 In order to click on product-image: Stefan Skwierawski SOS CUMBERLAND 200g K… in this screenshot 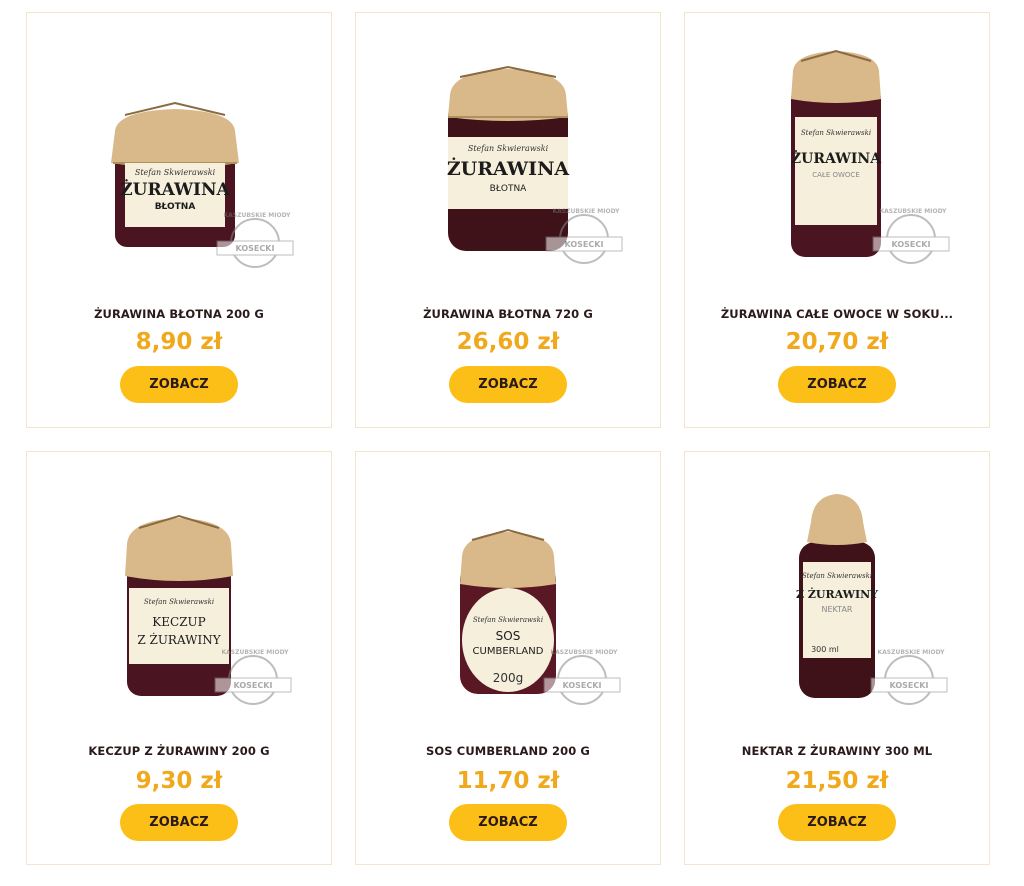, I will do `click(508, 589)`.